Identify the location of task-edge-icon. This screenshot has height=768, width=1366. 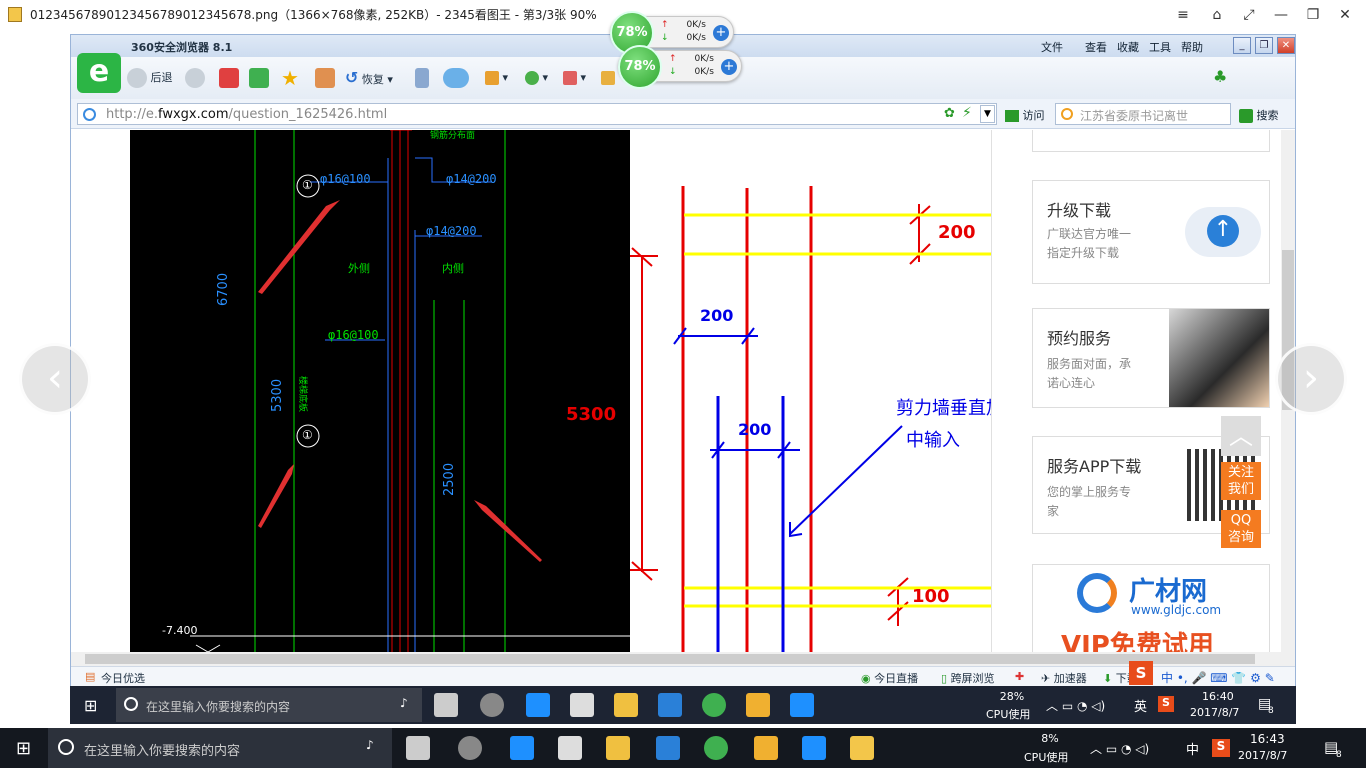
(538, 705).